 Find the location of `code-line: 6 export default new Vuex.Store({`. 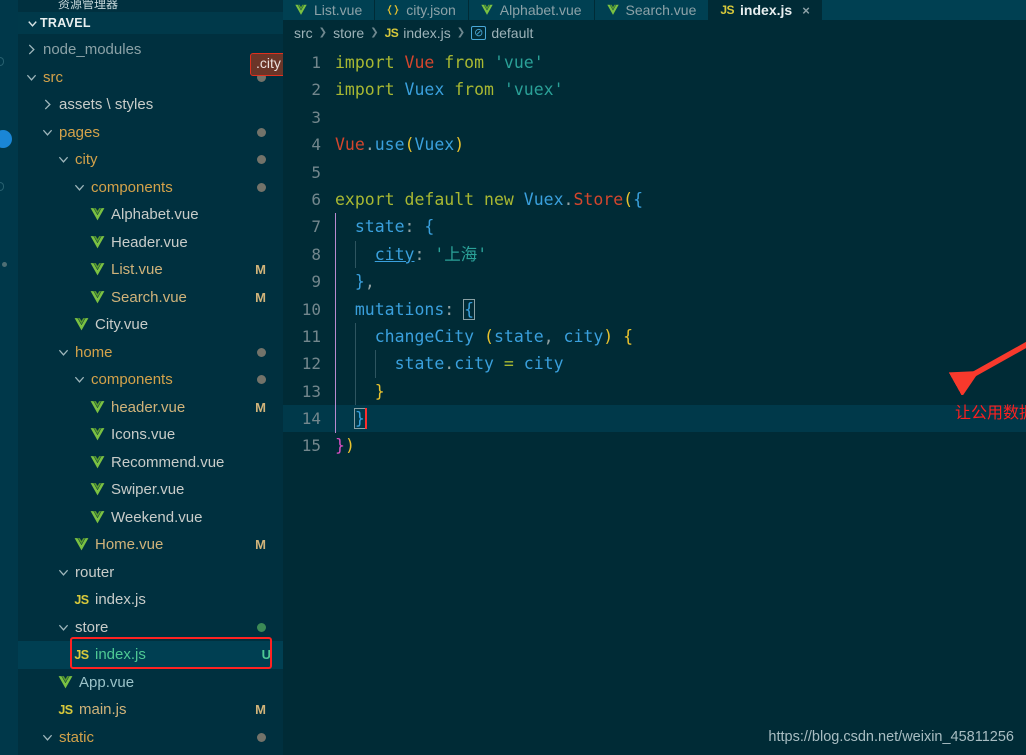

code-line: 6 export default new Vuex.Store({ is located at coordinates (654, 199).